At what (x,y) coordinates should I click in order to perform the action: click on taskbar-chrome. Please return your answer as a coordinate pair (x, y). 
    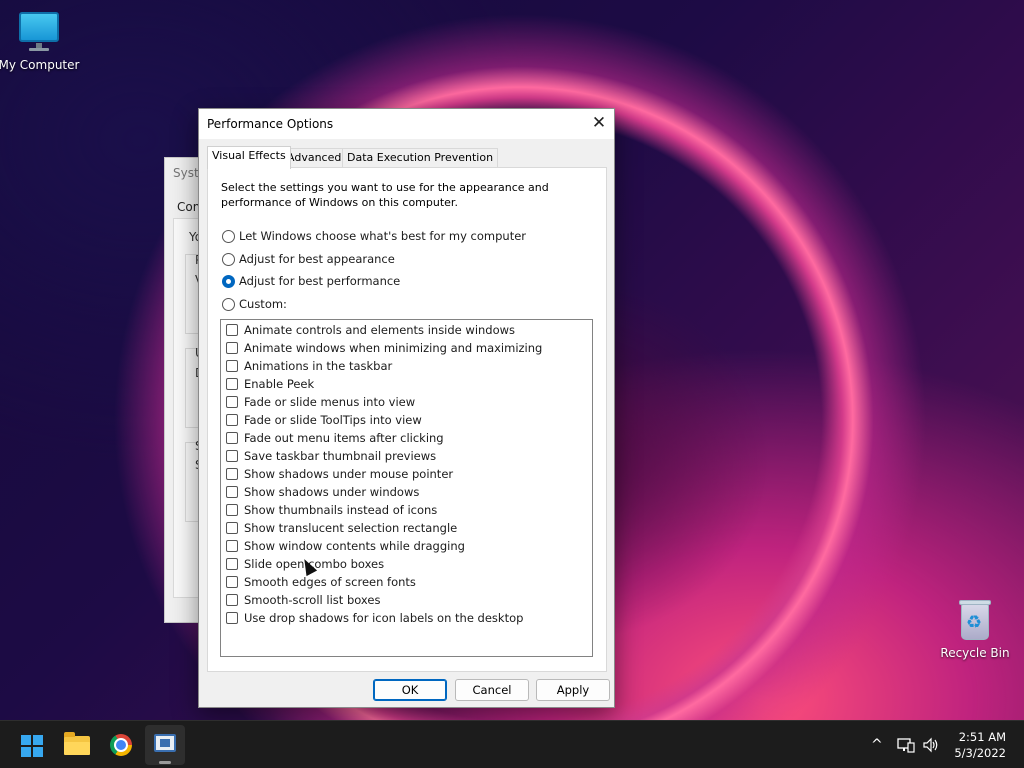
    Looking at the image, I should click on (121, 745).